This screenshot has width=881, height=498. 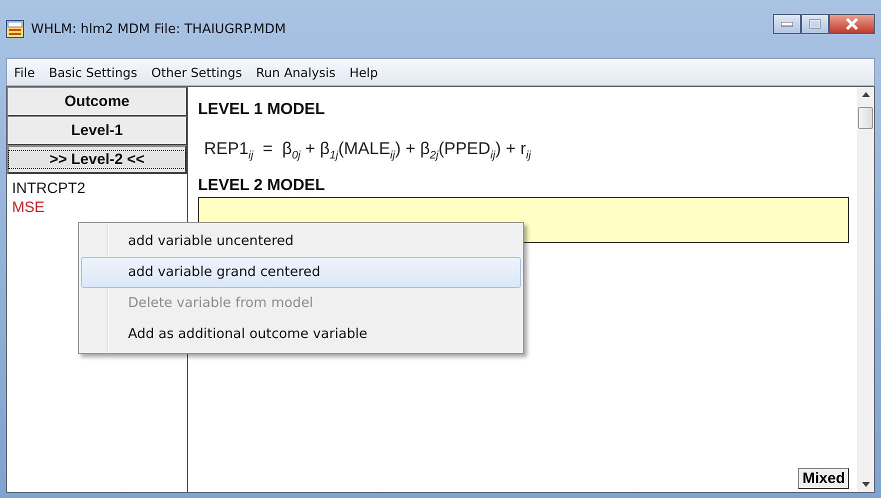 What do you see at coordinates (24, 72) in the screenshot?
I see `menu-item: File` at bounding box center [24, 72].